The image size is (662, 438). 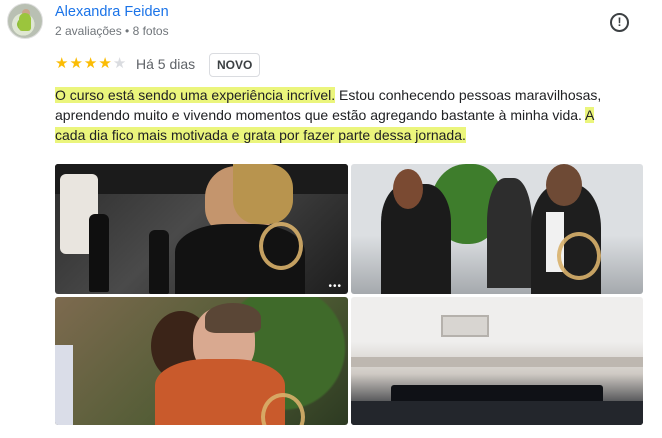 I want to click on review-photo-1: •••, so click(x=201, y=229).